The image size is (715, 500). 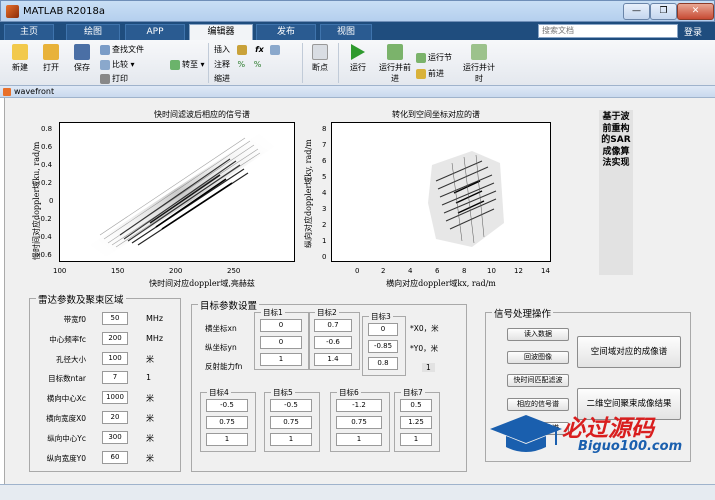 I want to click on status-bar, so click(x=357, y=492).